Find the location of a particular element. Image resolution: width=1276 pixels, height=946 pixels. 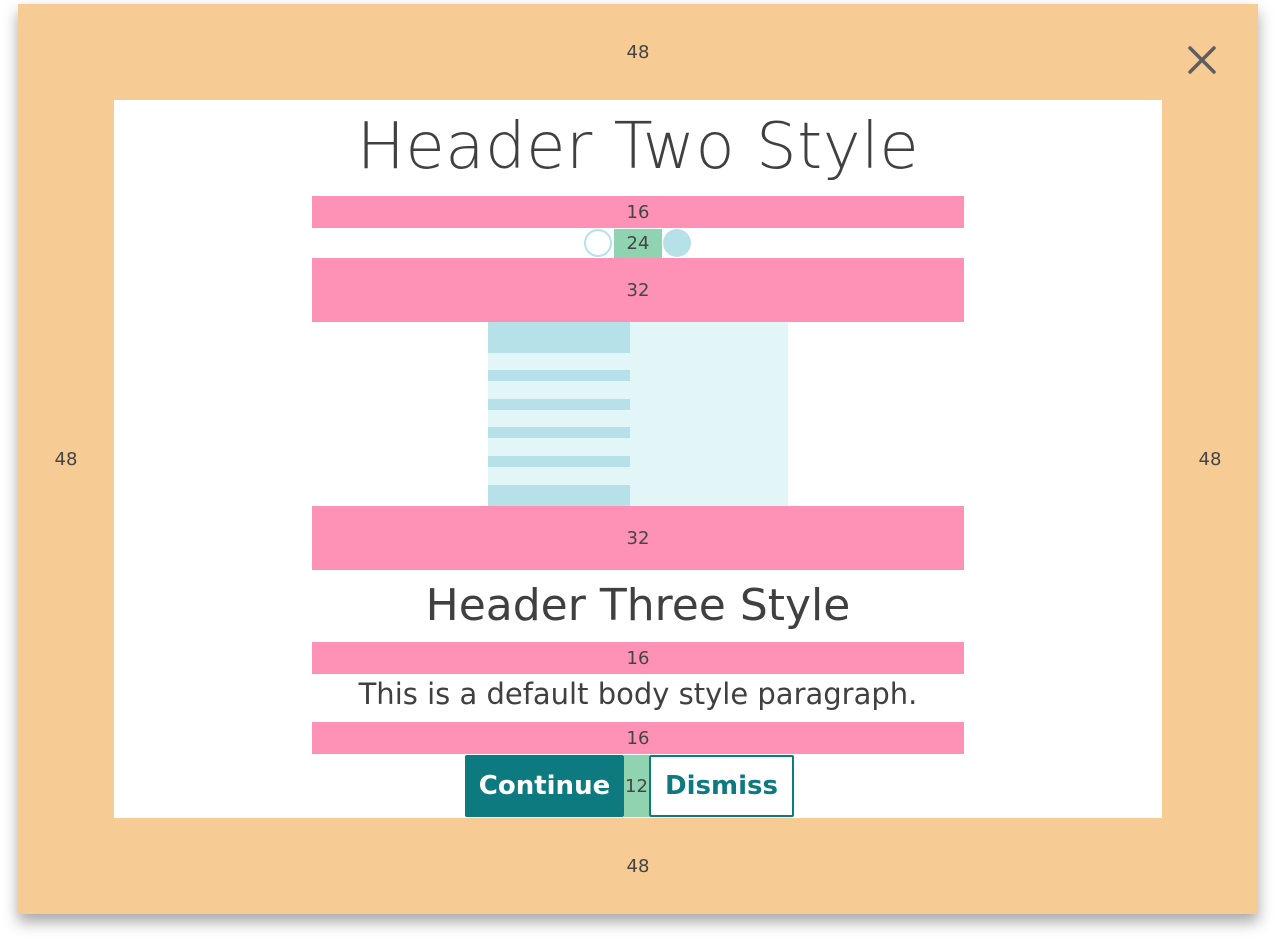

image-placeholder is located at coordinates (638, 414).